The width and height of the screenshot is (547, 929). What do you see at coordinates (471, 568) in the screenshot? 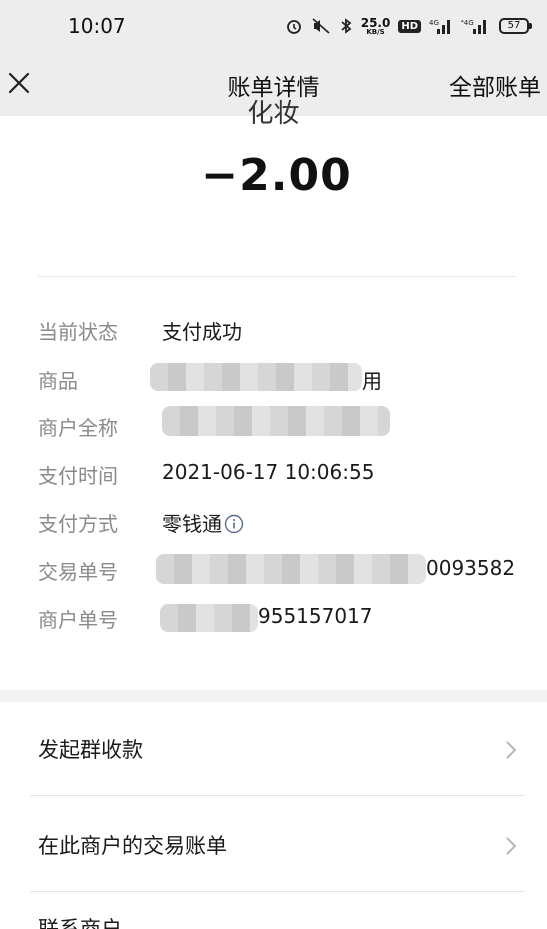
I see `detail-value: 0093582` at bounding box center [471, 568].